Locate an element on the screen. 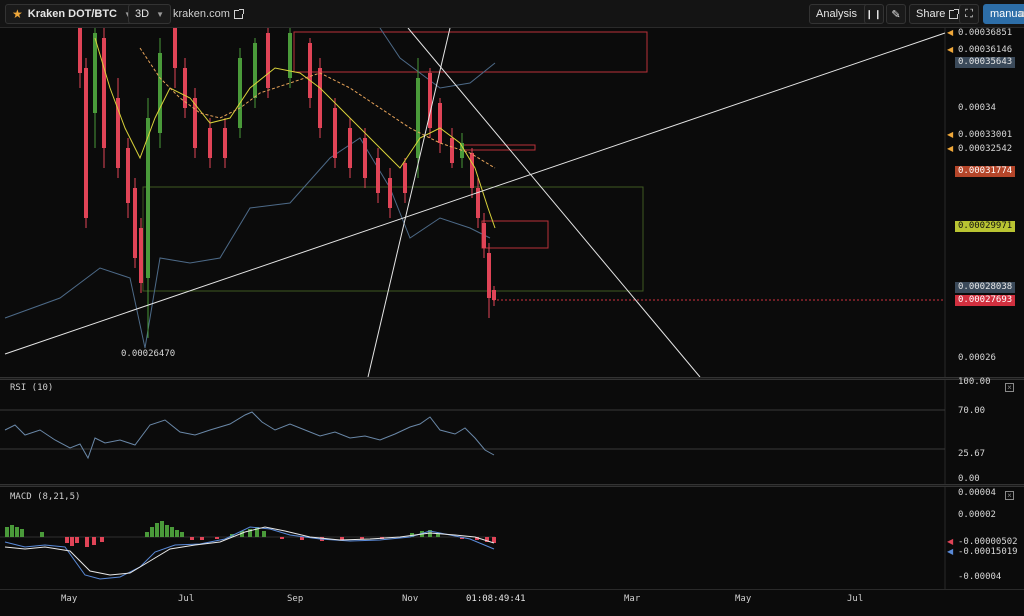 The height and width of the screenshot is (616, 1024). rsi-level: 100.00 is located at coordinates (974, 382).